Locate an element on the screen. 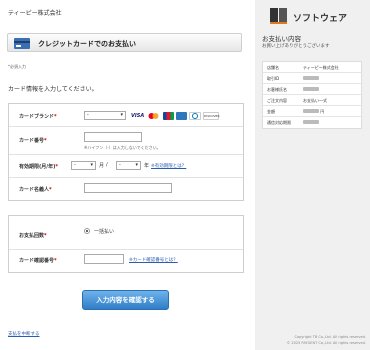 This screenshot has width=370, height=350. cvv-input is located at coordinates (104, 259).